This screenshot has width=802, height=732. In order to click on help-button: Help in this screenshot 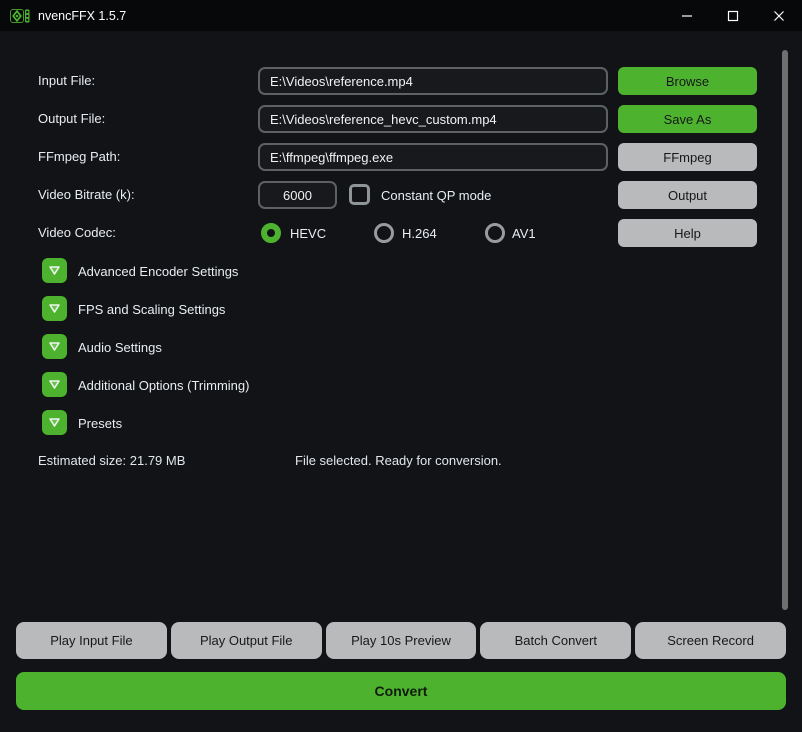, I will do `click(687, 233)`.